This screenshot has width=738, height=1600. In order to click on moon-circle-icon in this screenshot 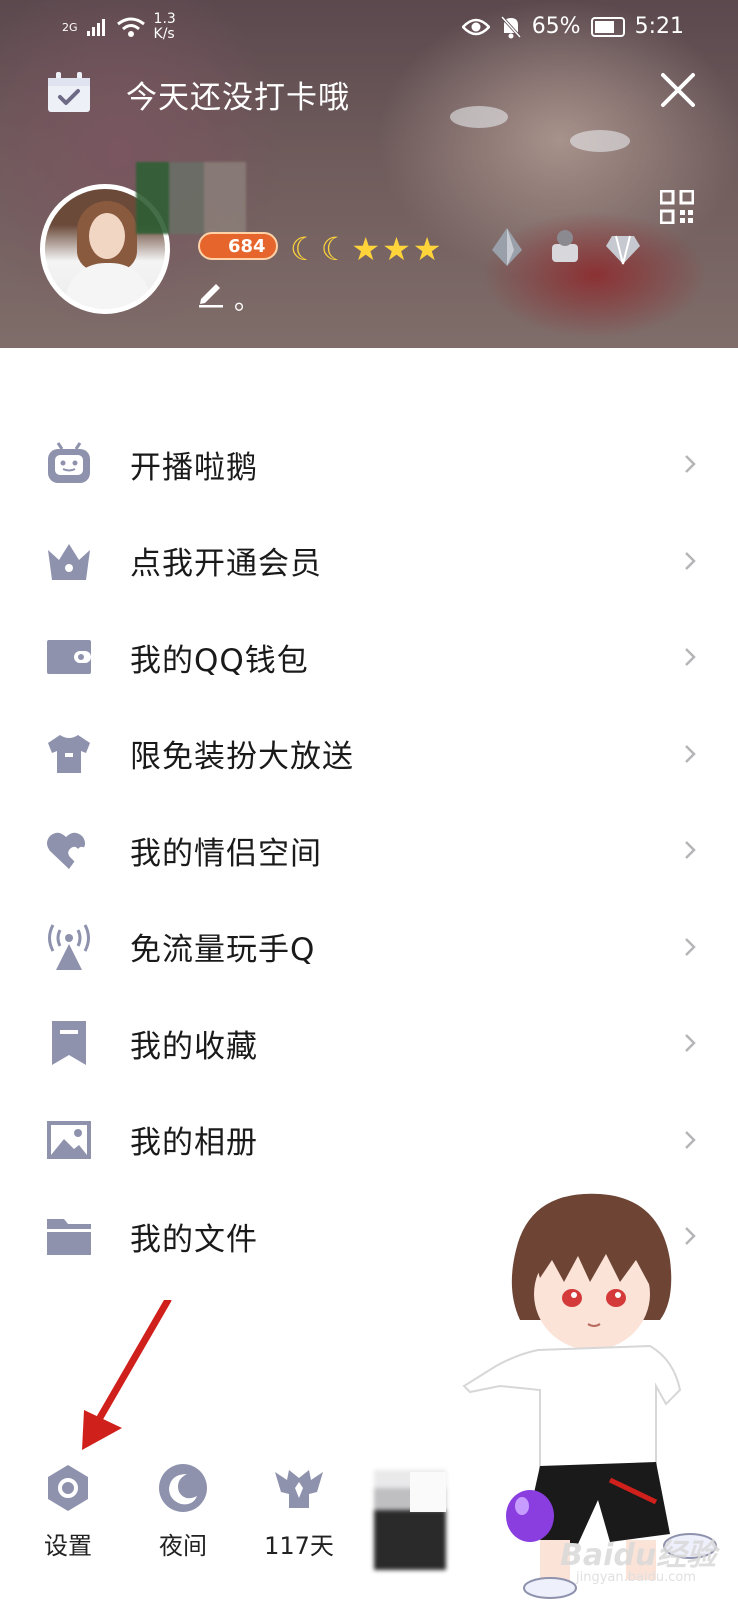, I will do `click(183, 1488)`.